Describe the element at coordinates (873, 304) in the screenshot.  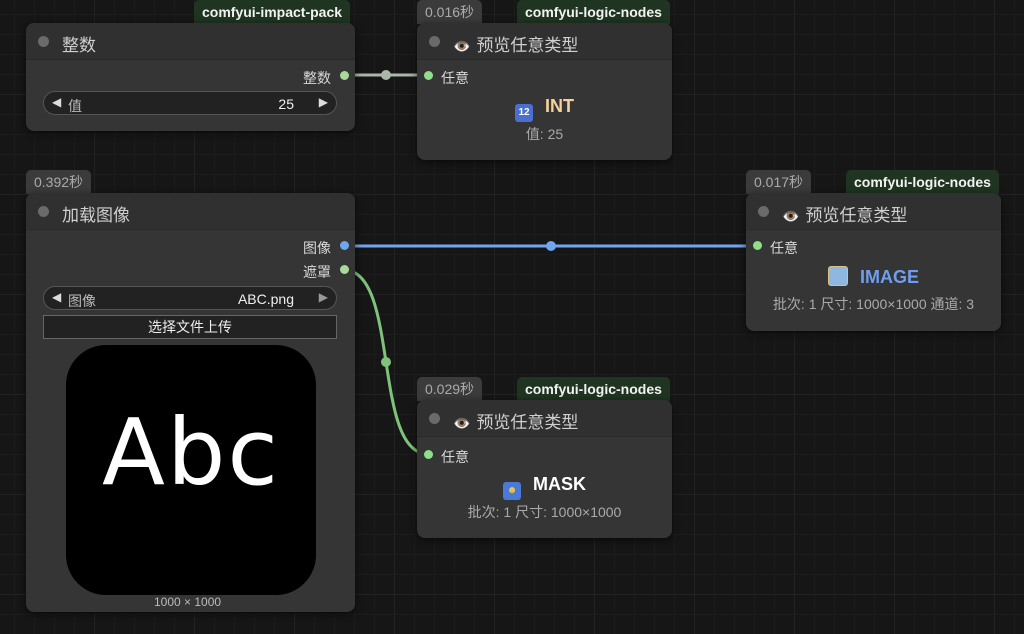
I see `type-info: 批次: 1 尺寸: 1000×1000 通道: 3` at that location.